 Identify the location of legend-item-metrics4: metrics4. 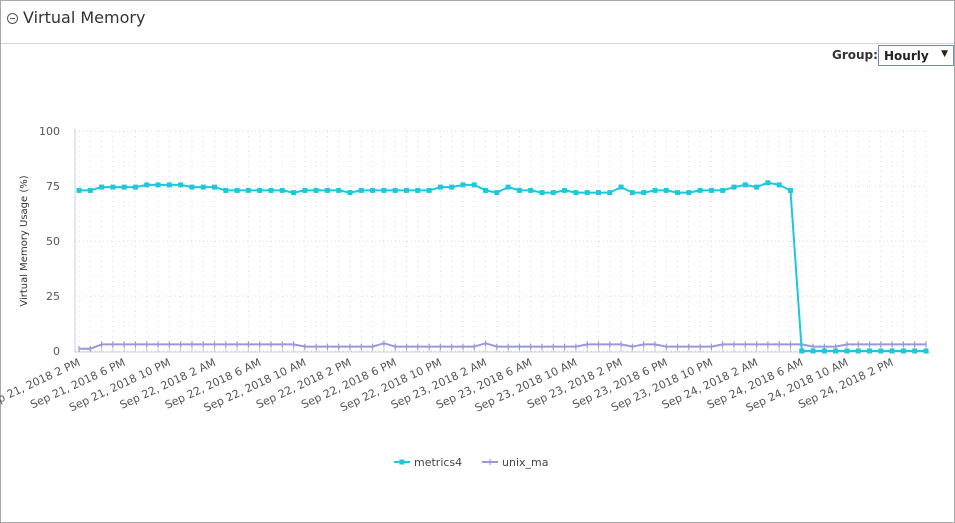
(428, 462).